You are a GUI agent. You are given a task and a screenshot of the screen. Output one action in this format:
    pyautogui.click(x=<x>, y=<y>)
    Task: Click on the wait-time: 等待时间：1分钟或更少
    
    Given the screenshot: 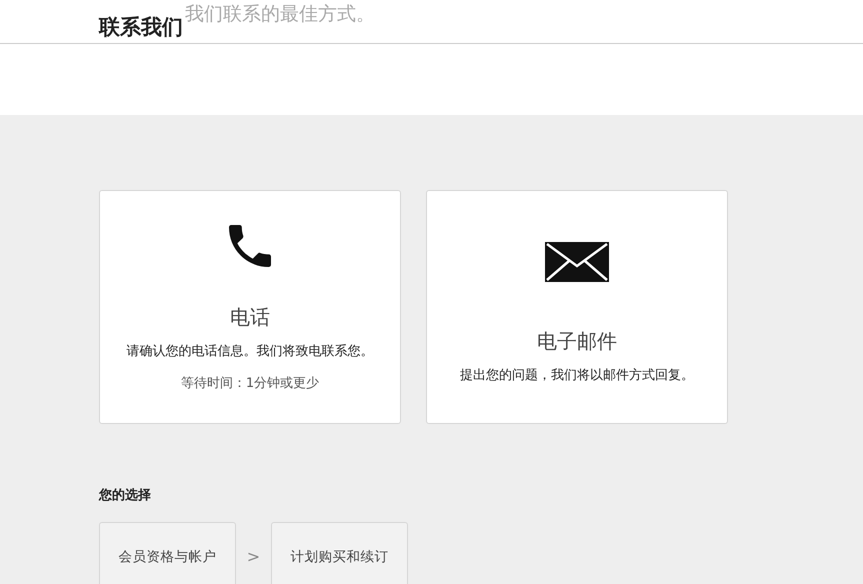 What is the action you would take?
    pyautogui.click(x=250, y=383)
    